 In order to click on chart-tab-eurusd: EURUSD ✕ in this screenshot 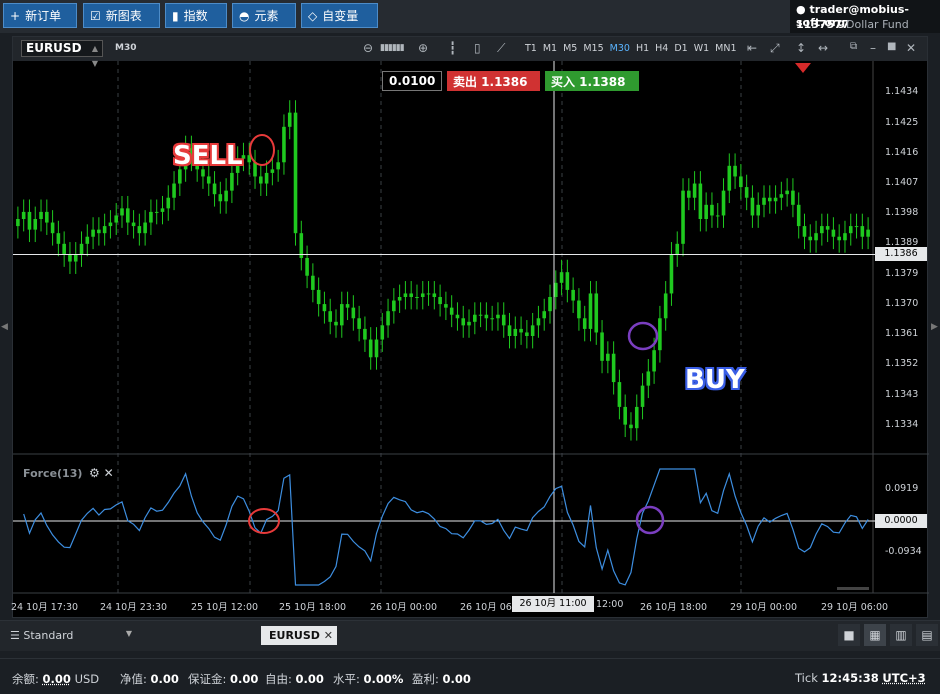, I will do `click(299, 635)`.